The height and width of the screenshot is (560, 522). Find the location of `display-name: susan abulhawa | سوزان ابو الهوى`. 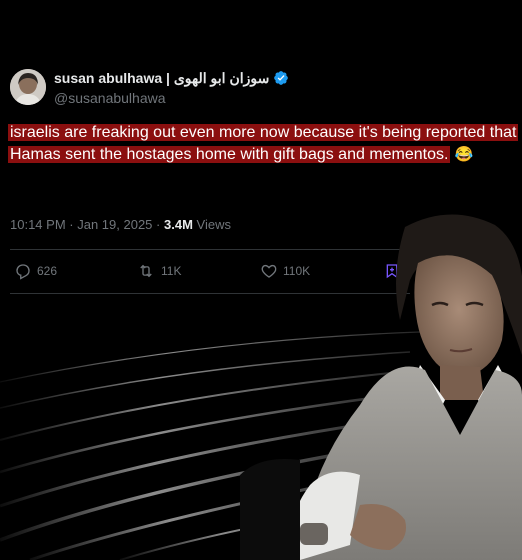

display-name: susan abulhawa | سوزان ابو الهوى is located at coordinates (161, 78).